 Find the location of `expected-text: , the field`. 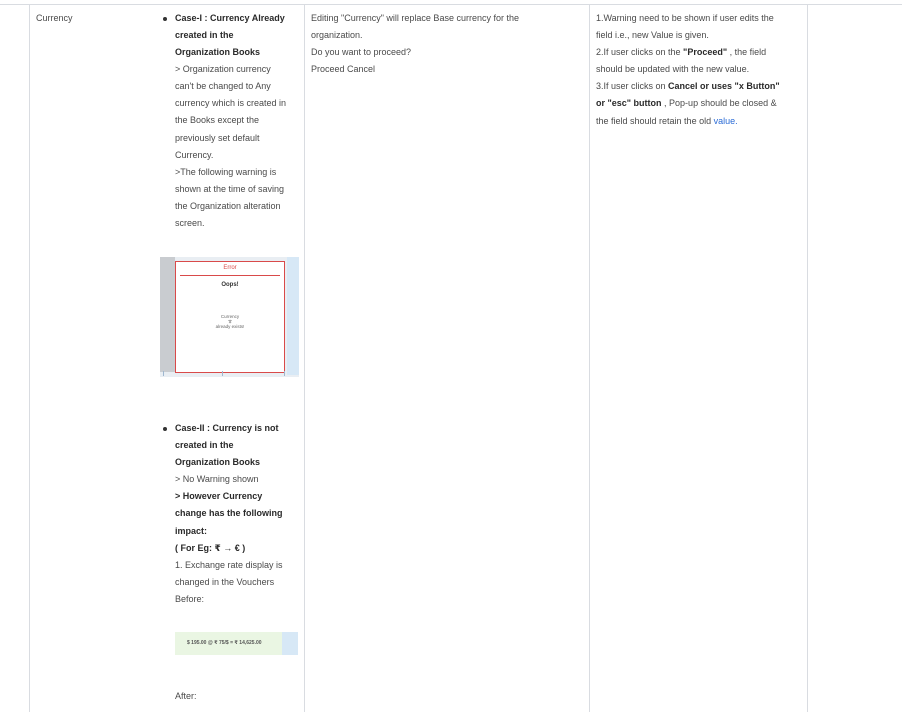

expected-text: , the field is located at coordinates (747, 52).